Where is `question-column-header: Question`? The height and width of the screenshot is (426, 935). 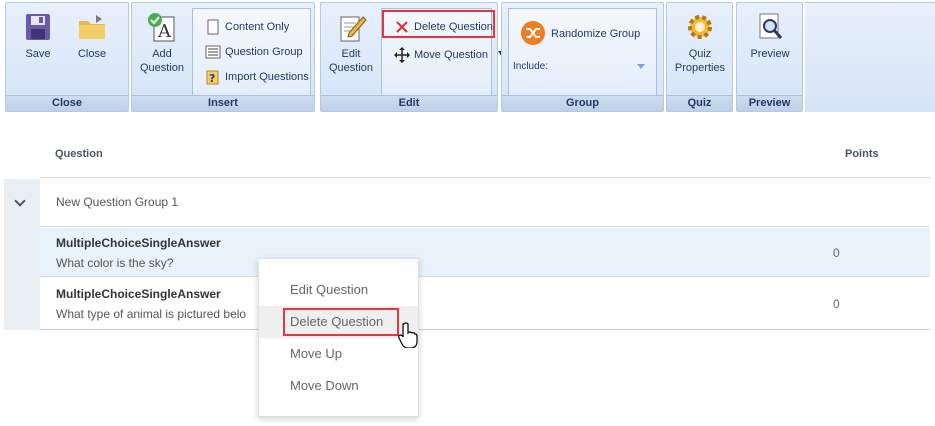 question-column-header: Question is located at coordinates (79, 154).